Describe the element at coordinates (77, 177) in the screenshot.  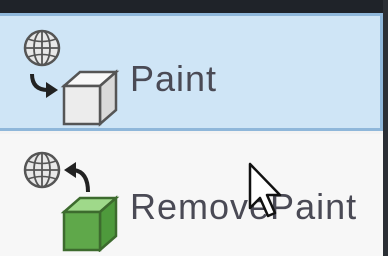
I see `remove-arrow-icon` at that location.